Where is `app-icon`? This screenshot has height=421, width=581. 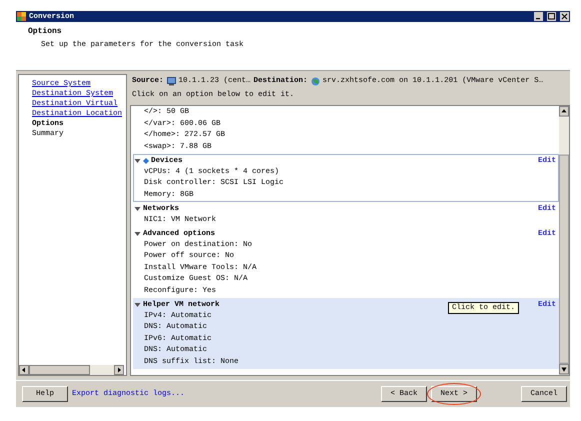 app-icon is located at coordinates (21, 16).